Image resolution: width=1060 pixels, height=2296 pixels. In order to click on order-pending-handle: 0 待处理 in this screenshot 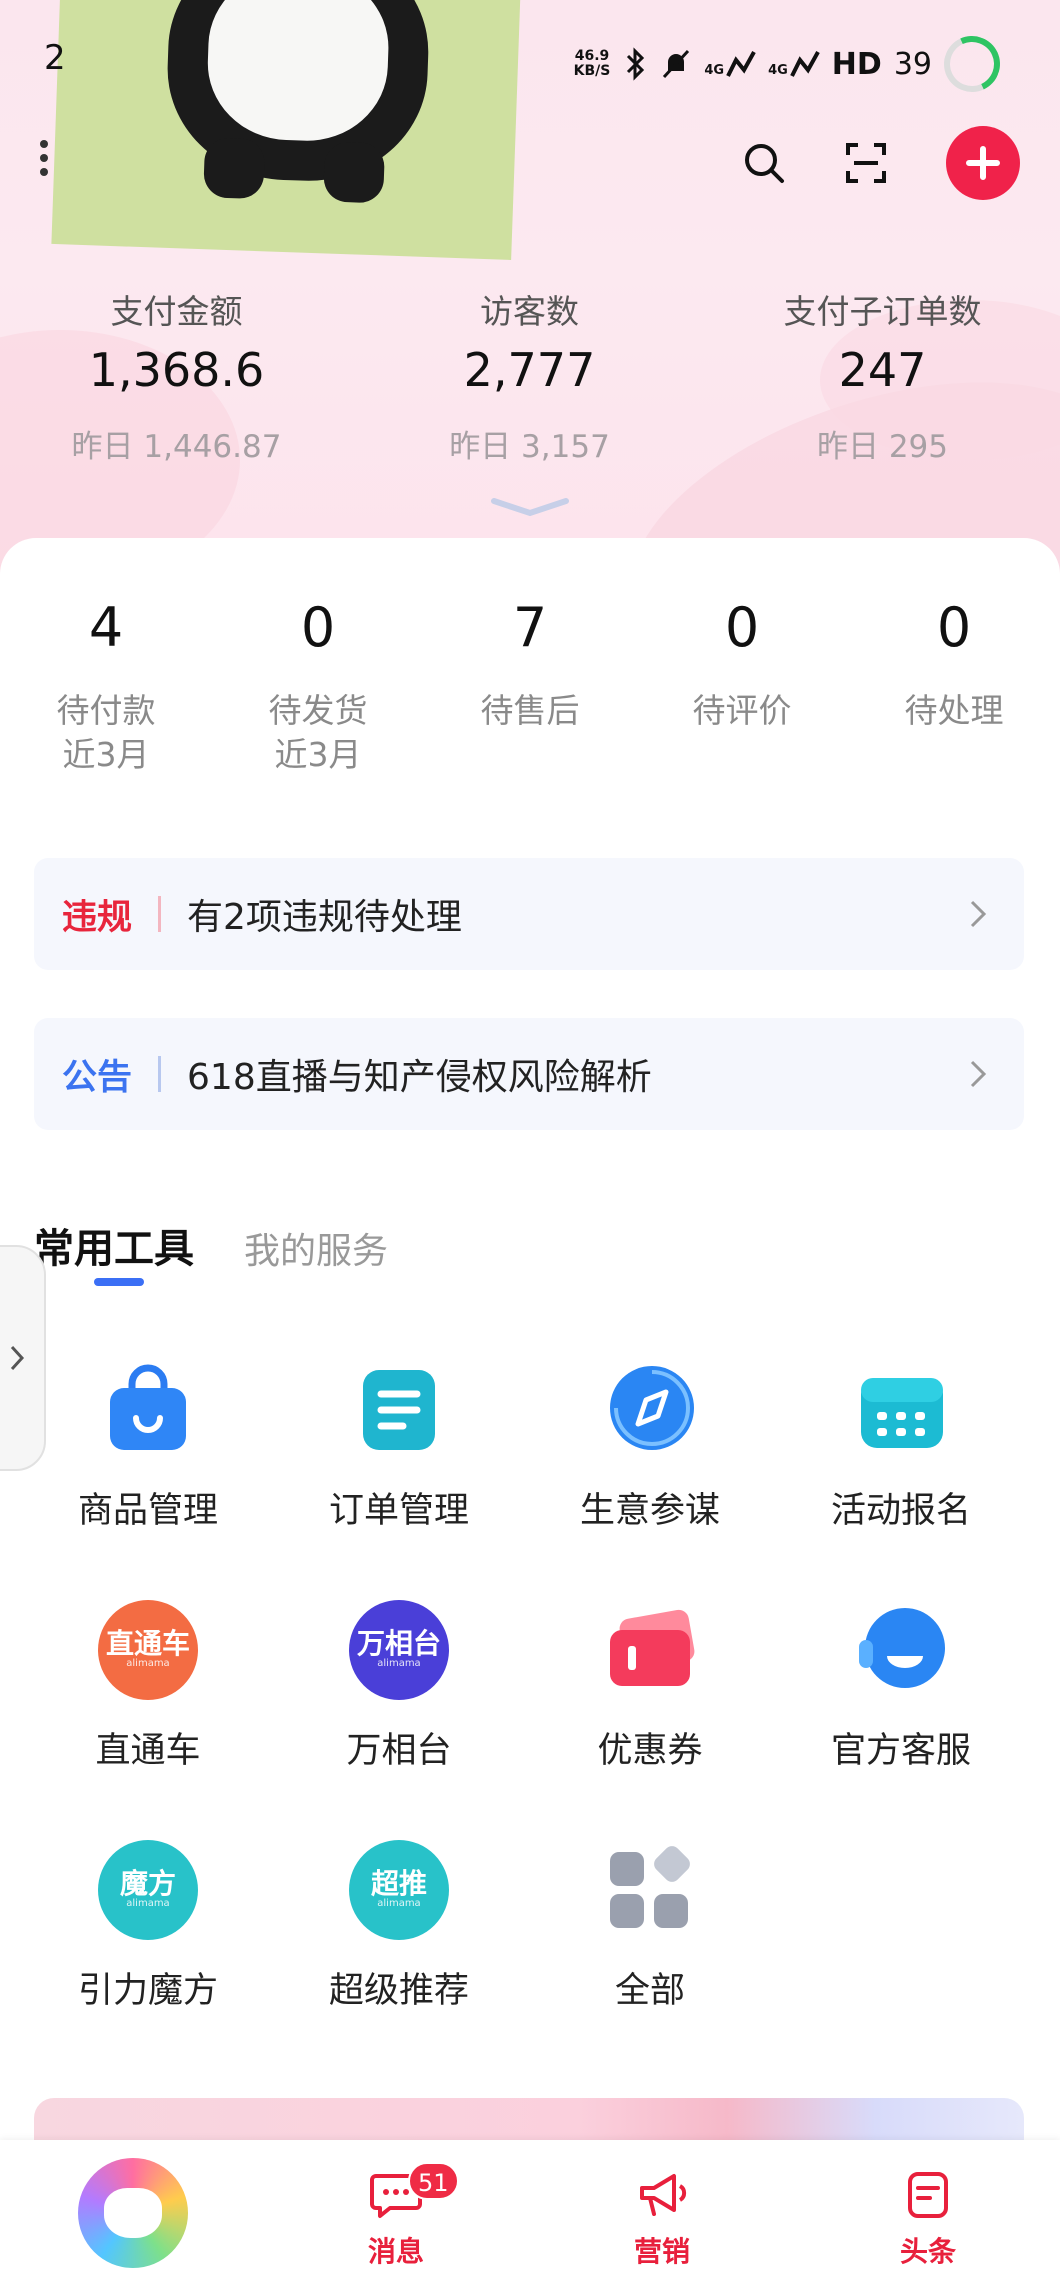, I will do `click(954, 686)`.